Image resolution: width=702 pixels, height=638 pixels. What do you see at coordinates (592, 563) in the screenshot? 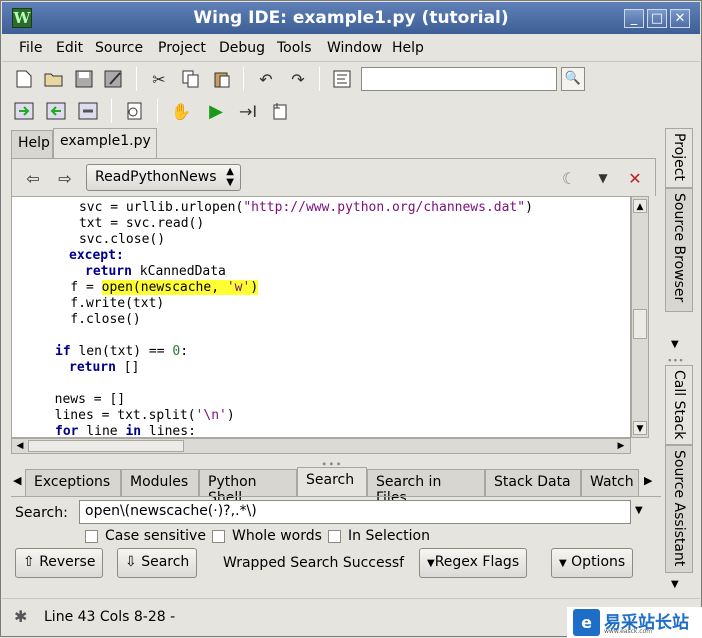
I see `options-button: ▼ Options` at bounding box center [592, 563].